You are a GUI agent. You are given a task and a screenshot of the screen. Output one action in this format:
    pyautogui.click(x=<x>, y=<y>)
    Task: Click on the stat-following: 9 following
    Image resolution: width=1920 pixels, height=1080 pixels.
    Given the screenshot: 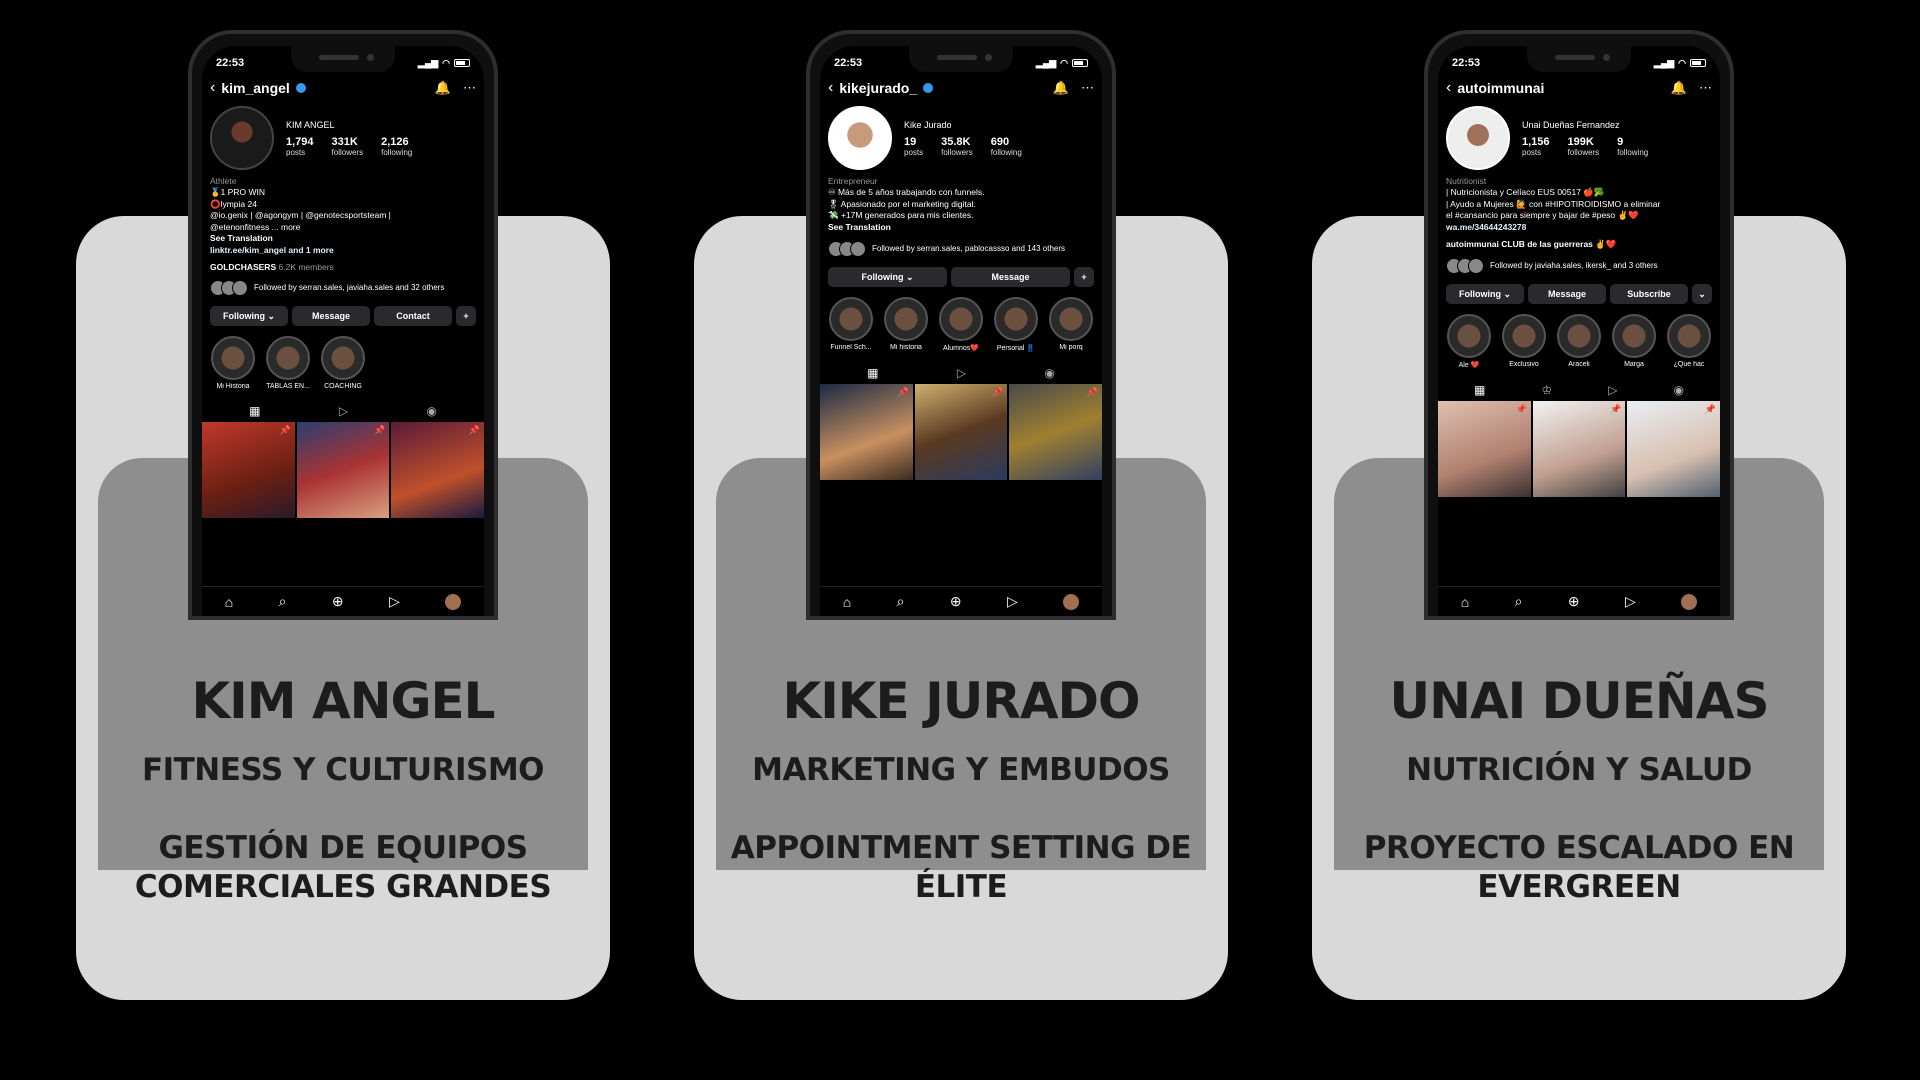 What is the action you would take?
    pyautogui.click(x=1632, y=146)
    